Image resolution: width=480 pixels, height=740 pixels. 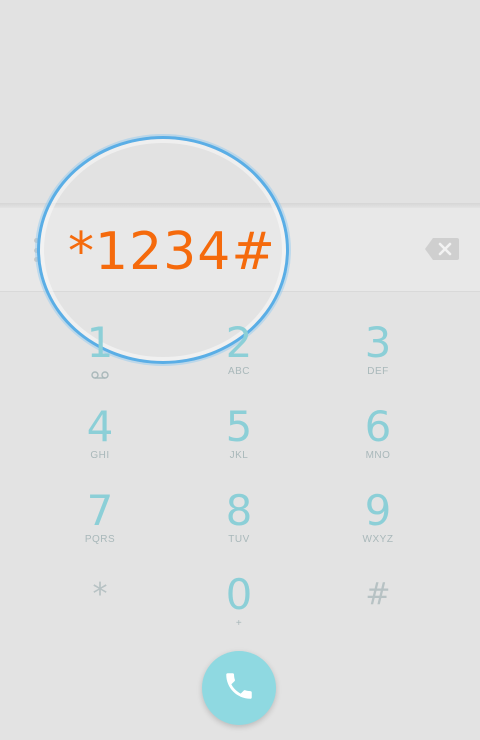 I want to click on key-digit: 6, so click(x=378, y=426).